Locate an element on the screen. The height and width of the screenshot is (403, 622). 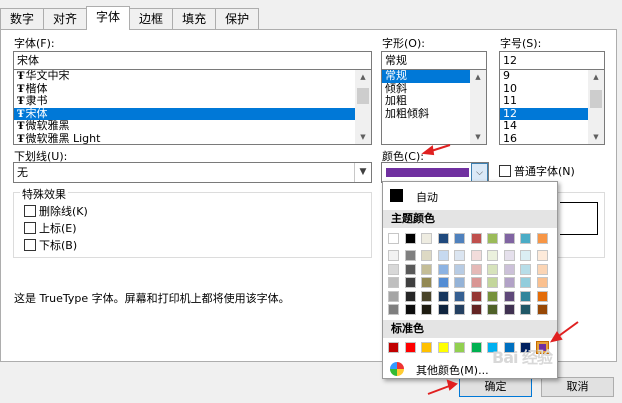
watermark: Bai 经验 is located at coordinates (522, 357).